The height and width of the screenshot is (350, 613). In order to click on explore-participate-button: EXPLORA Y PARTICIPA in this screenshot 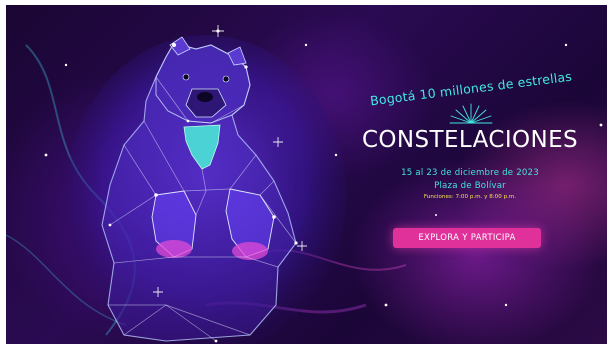, I will do `click(467, 238)`.